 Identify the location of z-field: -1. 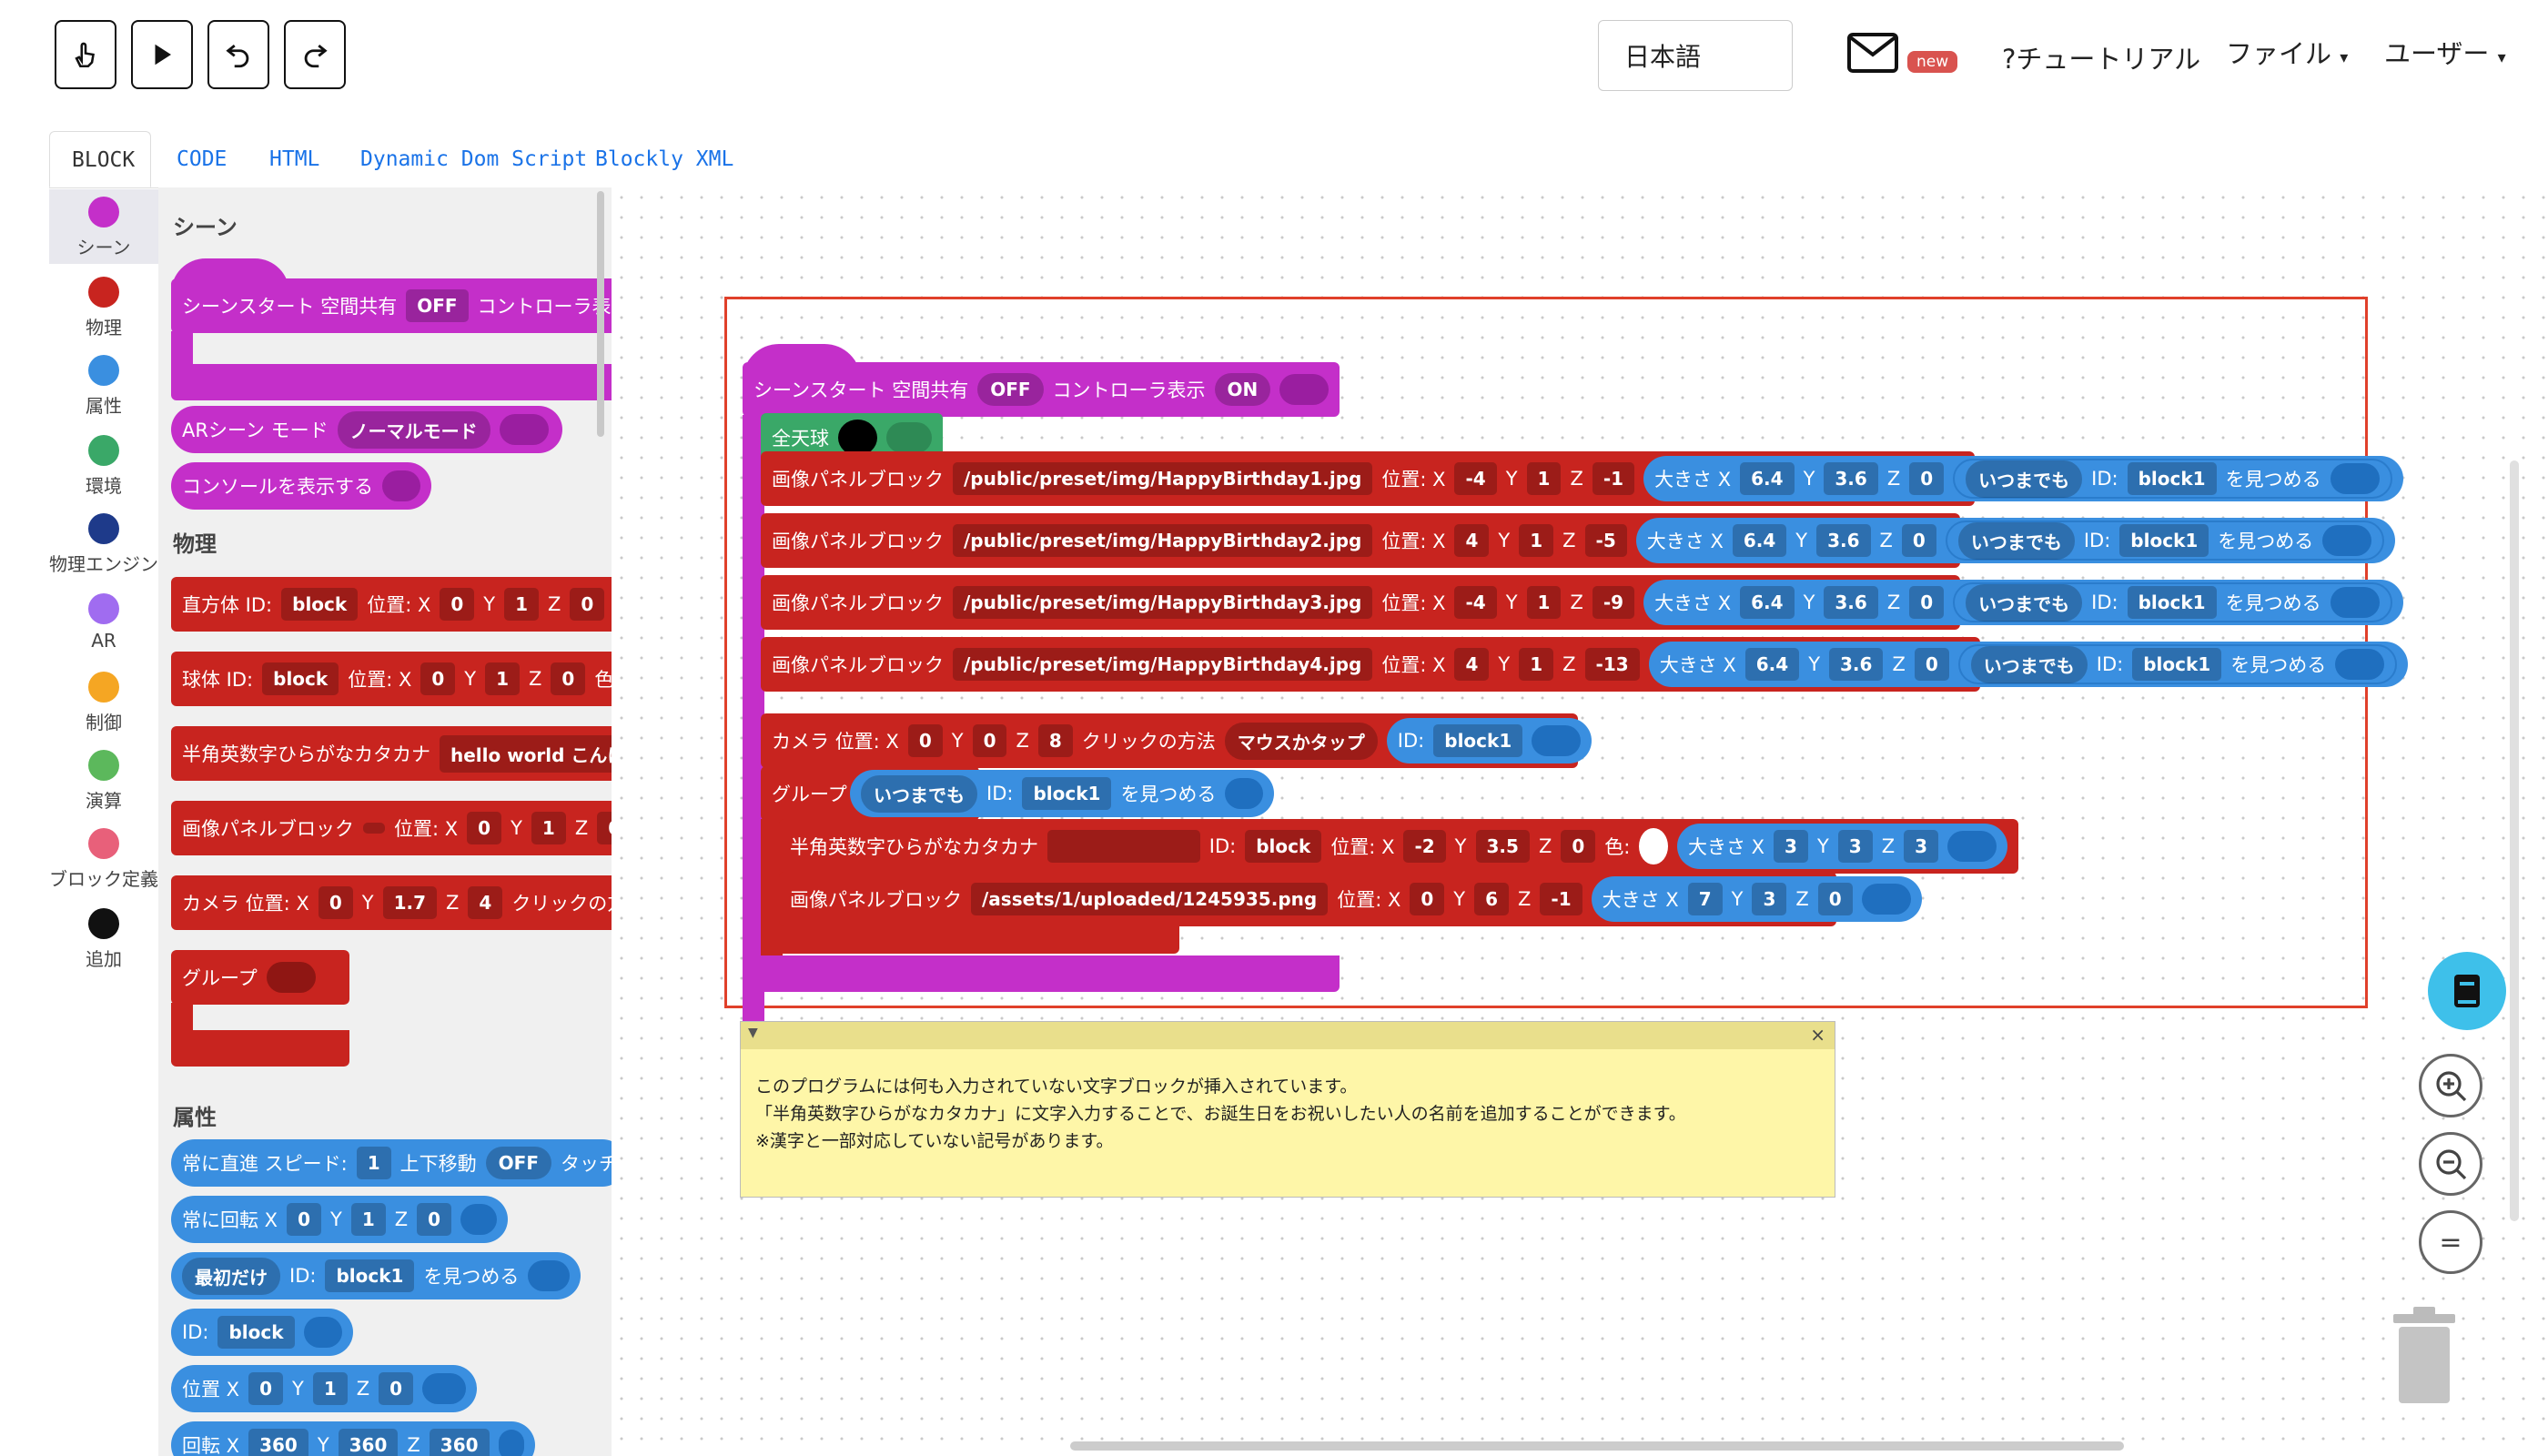
(1614, 479).